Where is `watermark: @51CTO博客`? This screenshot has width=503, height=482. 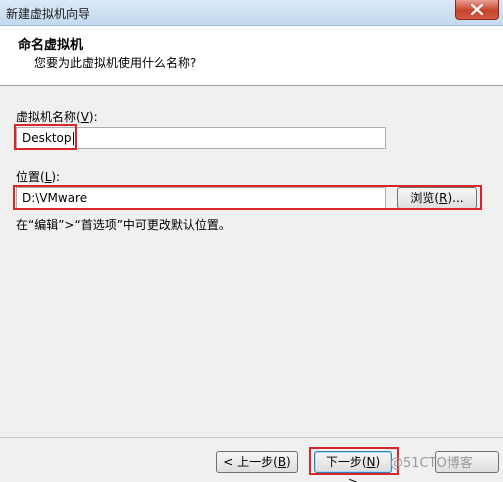
watermark: @51CTO博客 is located at coordinates (431, 463).